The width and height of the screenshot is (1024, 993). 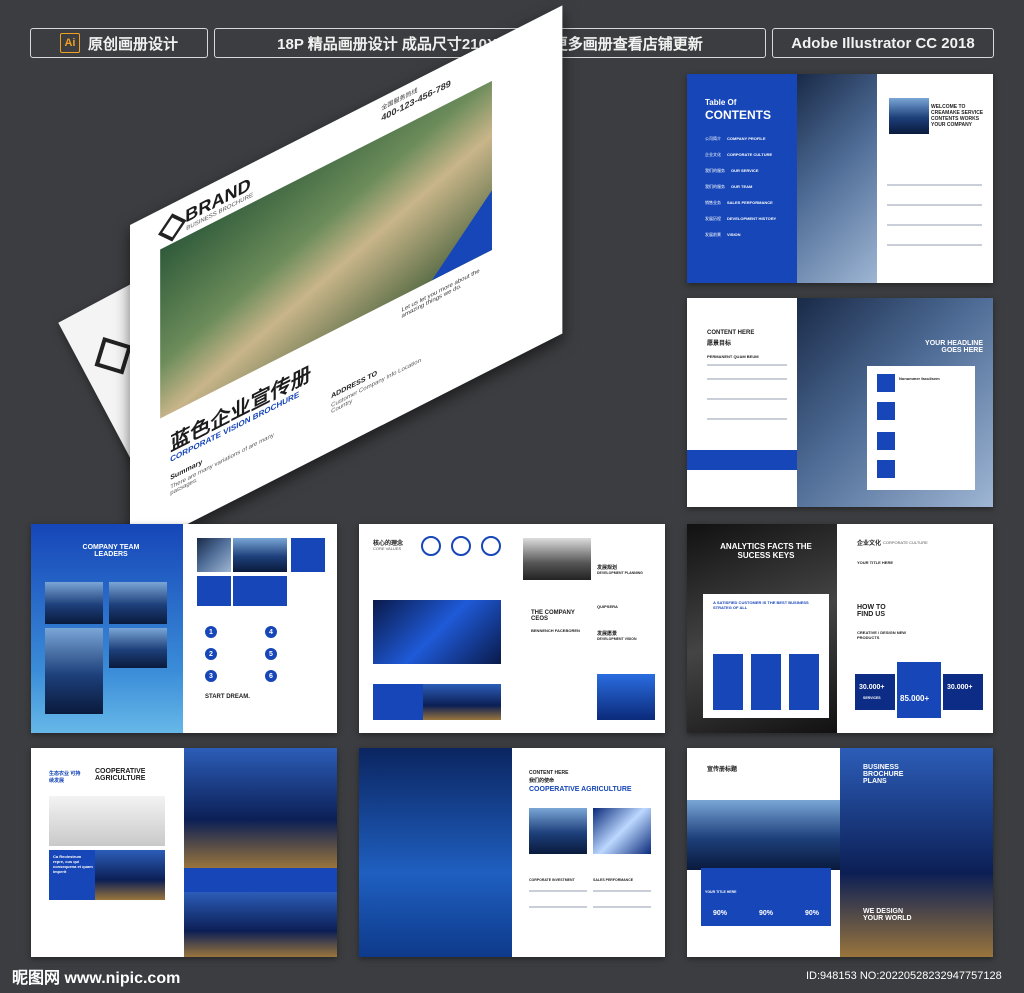 I want to click on plans-blue-panel, so click(x=766, y=897).